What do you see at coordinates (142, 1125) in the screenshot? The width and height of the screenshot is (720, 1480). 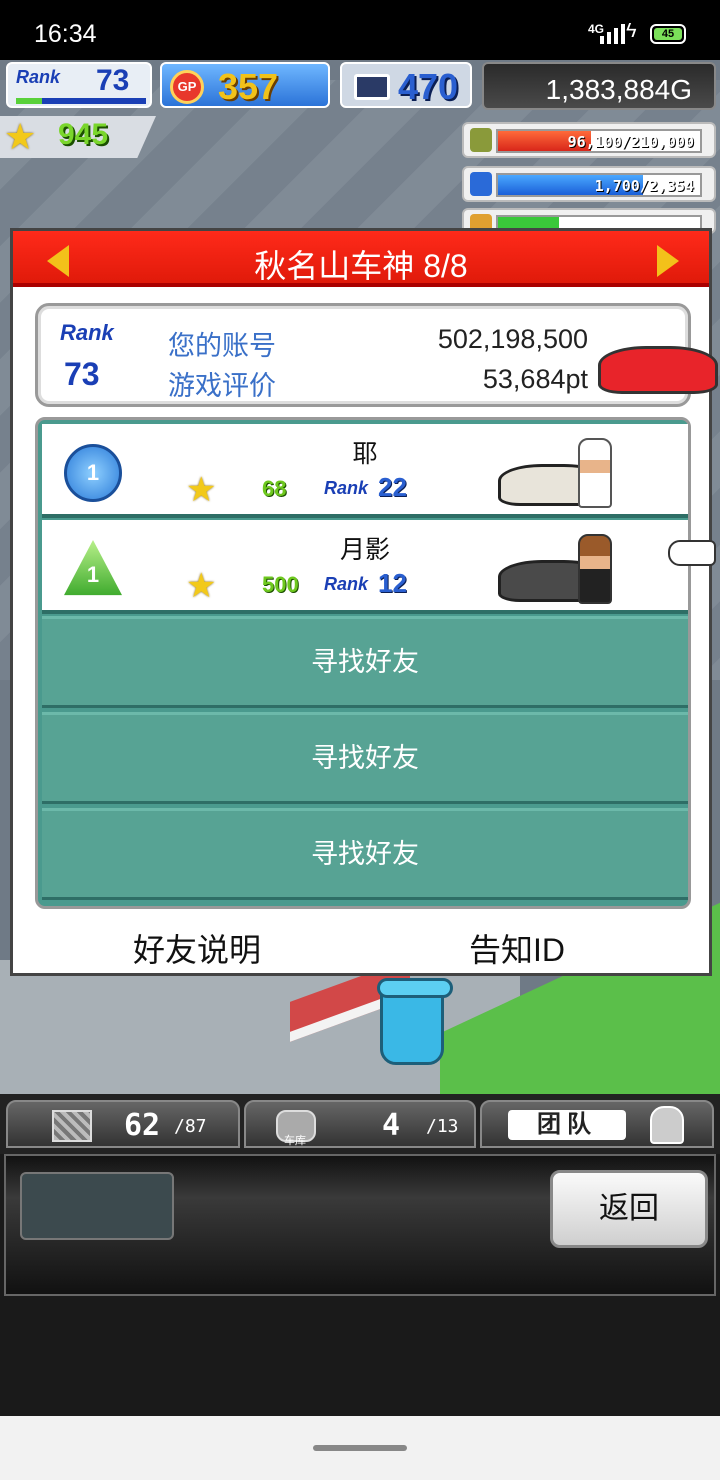 I see `tab-count: 62` at bounding box center [142, 1125].